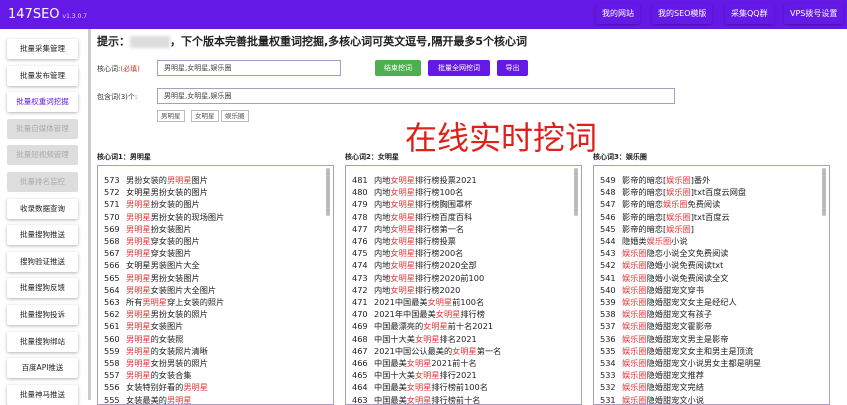  I want to click on item-number: 539, so click(608, 302).